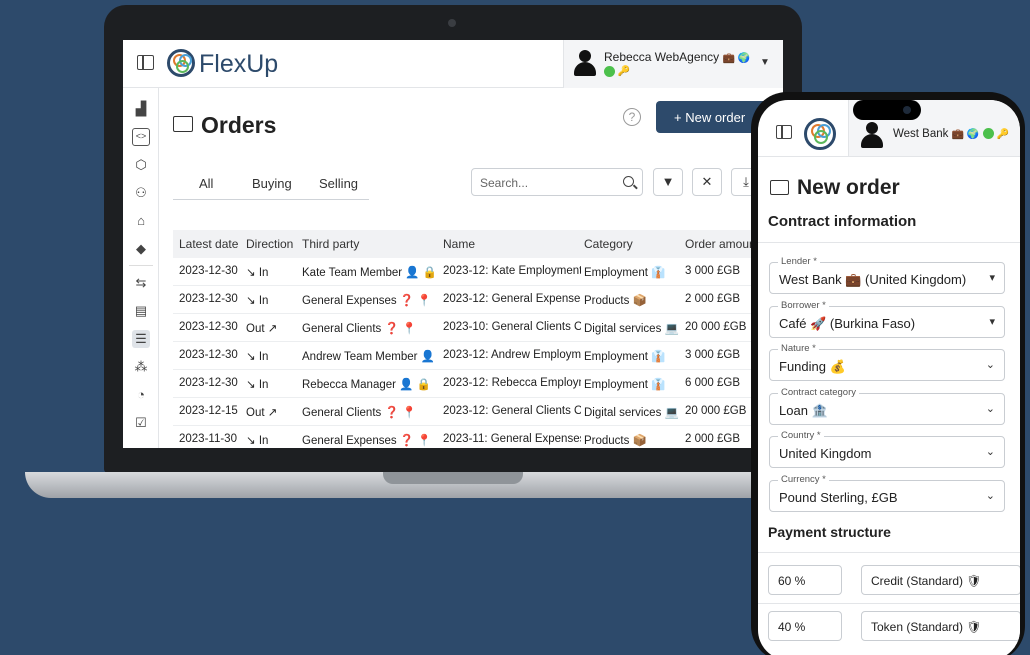 This screenshot has width=1030, height=655. What do you see at coordinates (141, 367) in the screenshot?
I see `network-icon: ⁂` at bounding box center [141, 367].